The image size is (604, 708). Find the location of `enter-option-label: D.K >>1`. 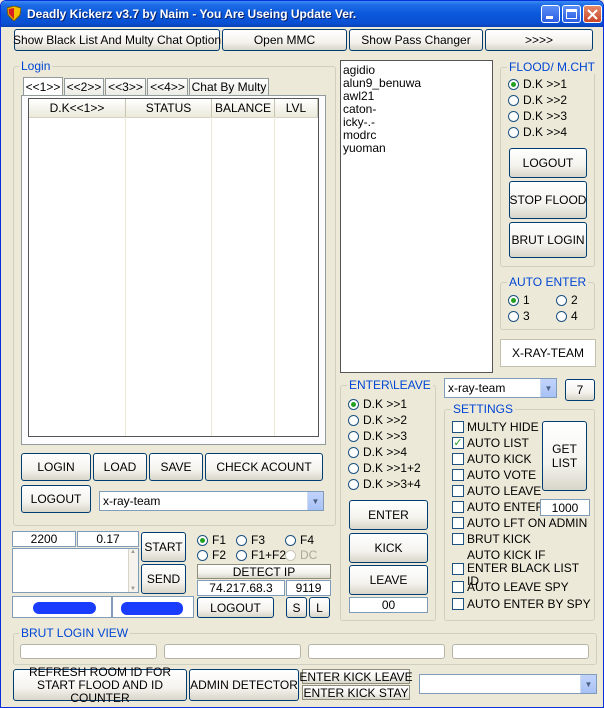

enter-option-label: D.K >>1 is located at coordinates (385, 404).